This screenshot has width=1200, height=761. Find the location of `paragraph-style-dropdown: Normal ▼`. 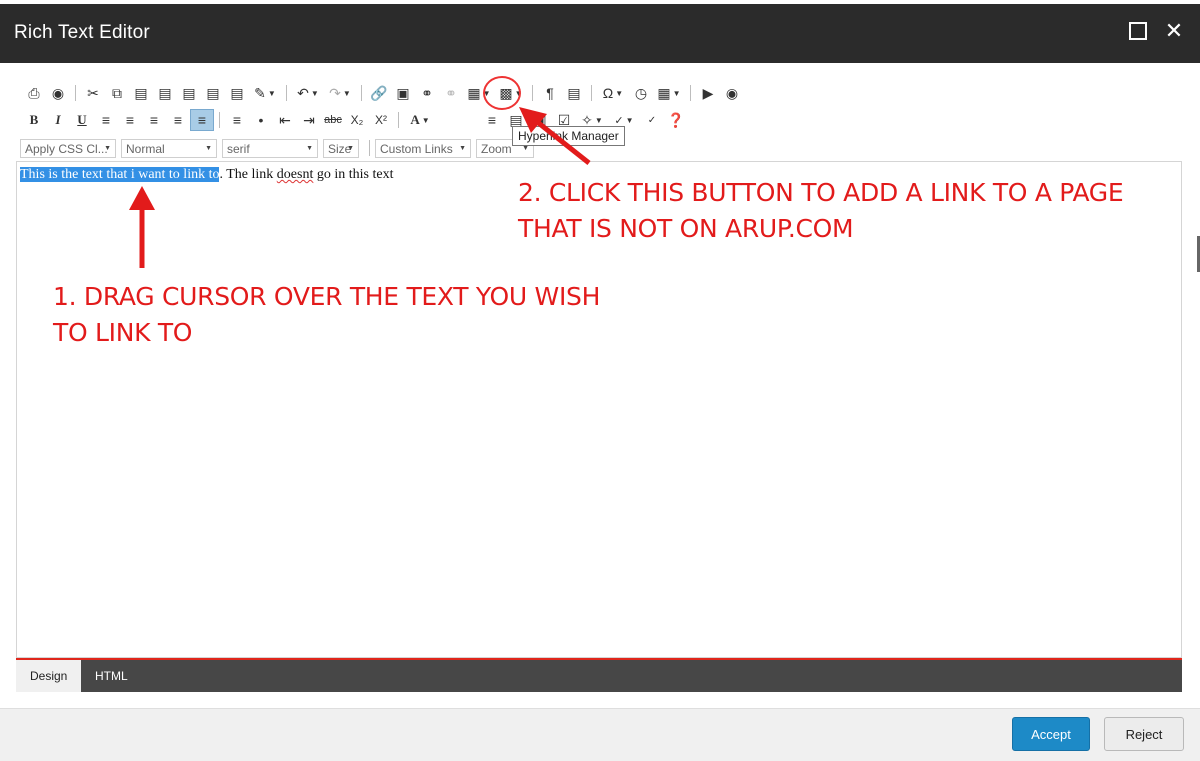

paragraph-style-dropdown: Normal ▼ is located at coordinates (169, 148).